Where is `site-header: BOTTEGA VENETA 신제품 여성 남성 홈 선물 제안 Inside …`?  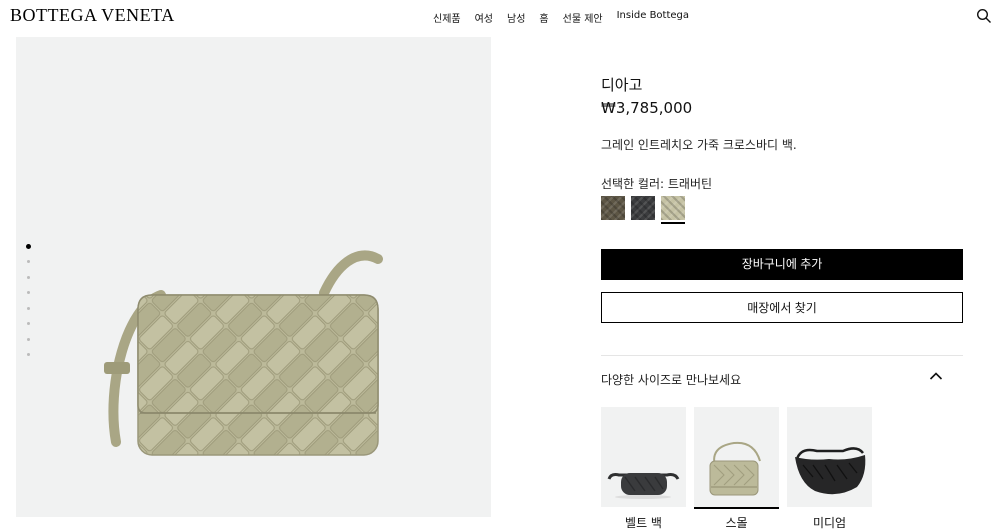
site-header: BOTTEGA VENETA 신제품 여성 남성 홈 선물 제안 Inside … is located at coordinates (500, 17).